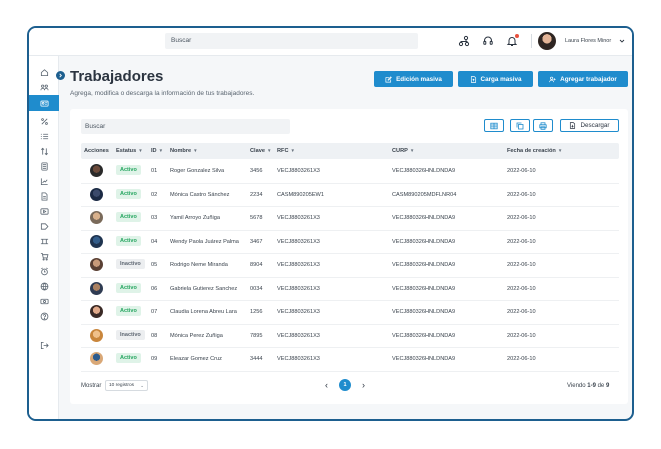 This screenshot has height=449, width=661. Describe the element at coordinates (260, 151) in the screenshot. I see `column-header-clave: Clave ▼` at that location.